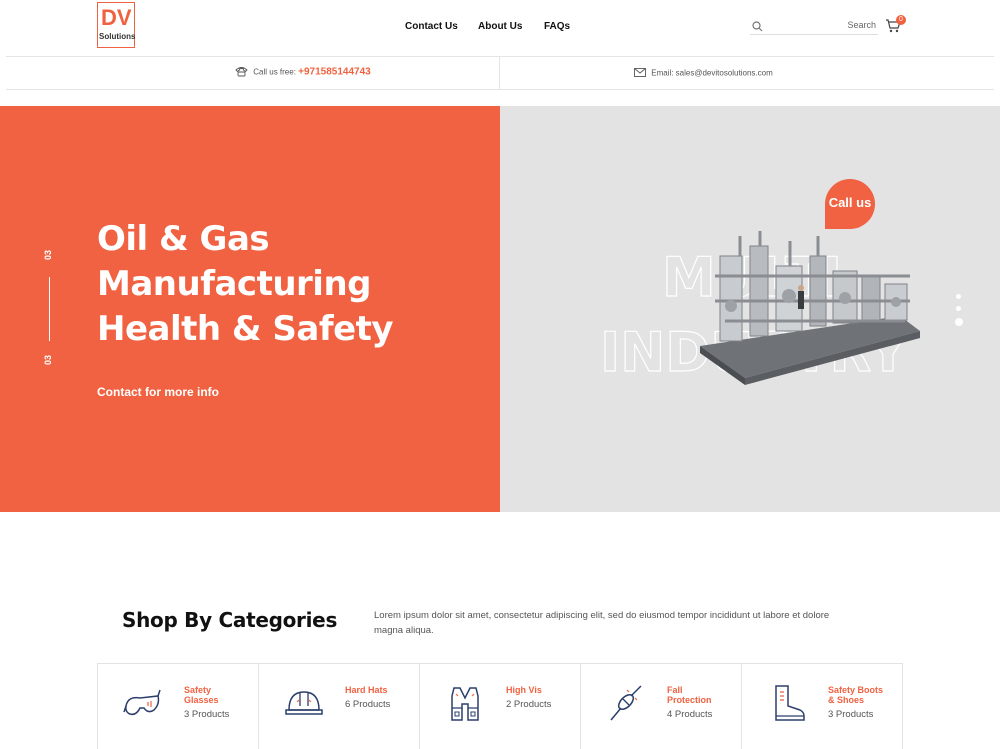 This screenshot has width=1000, height=749. Describe the element at coordinates (557, 26) in the screenshot. I see `nav-faqs: FAQs` at that location.